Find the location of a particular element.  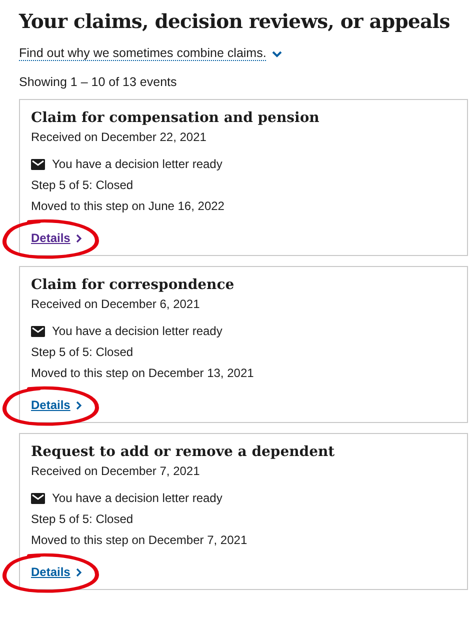

step-date: Moved to this step on June 16, 2022 is located at coordinates (128, 206).